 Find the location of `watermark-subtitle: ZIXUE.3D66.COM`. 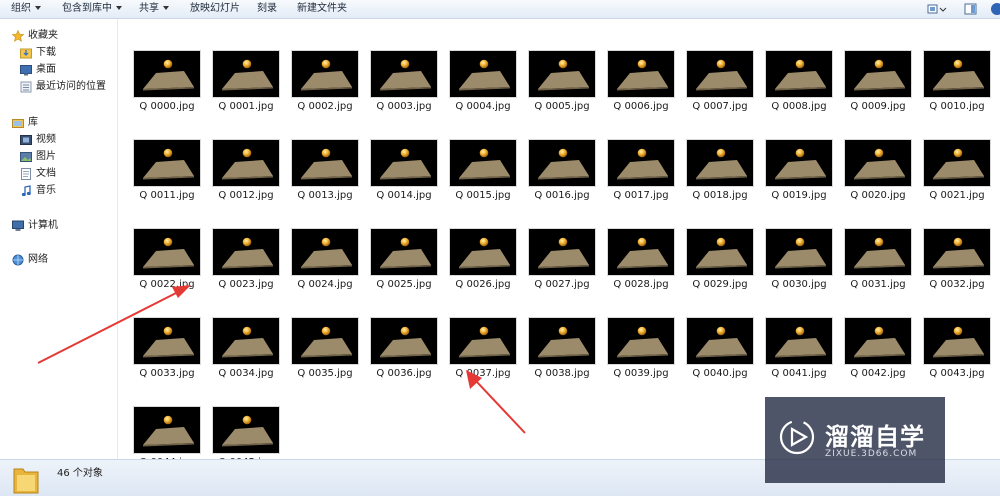

watermark-subtitle: ZIXUE.3D66.COM is located at coordinates (871, 454).